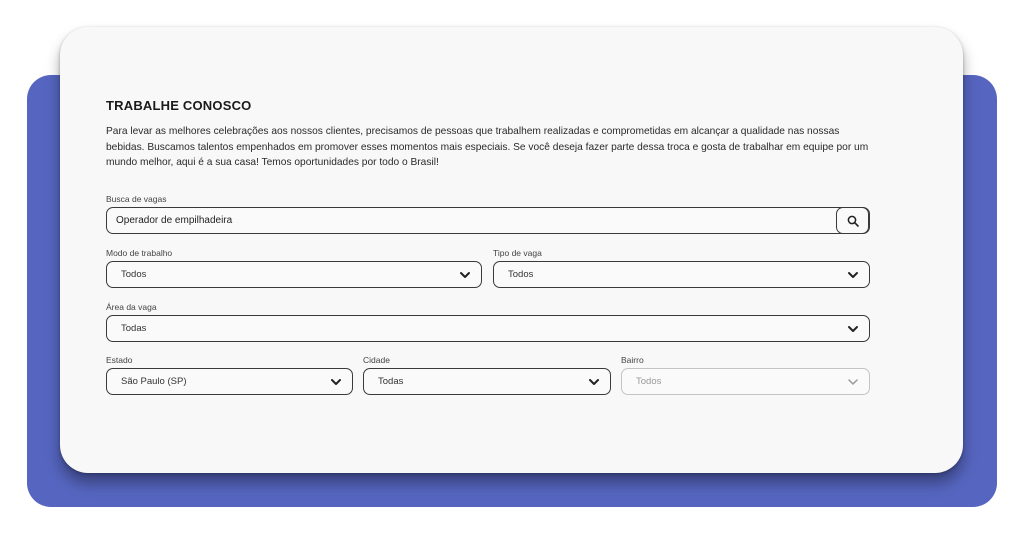  I want to click on search-field, so click(488, 220).